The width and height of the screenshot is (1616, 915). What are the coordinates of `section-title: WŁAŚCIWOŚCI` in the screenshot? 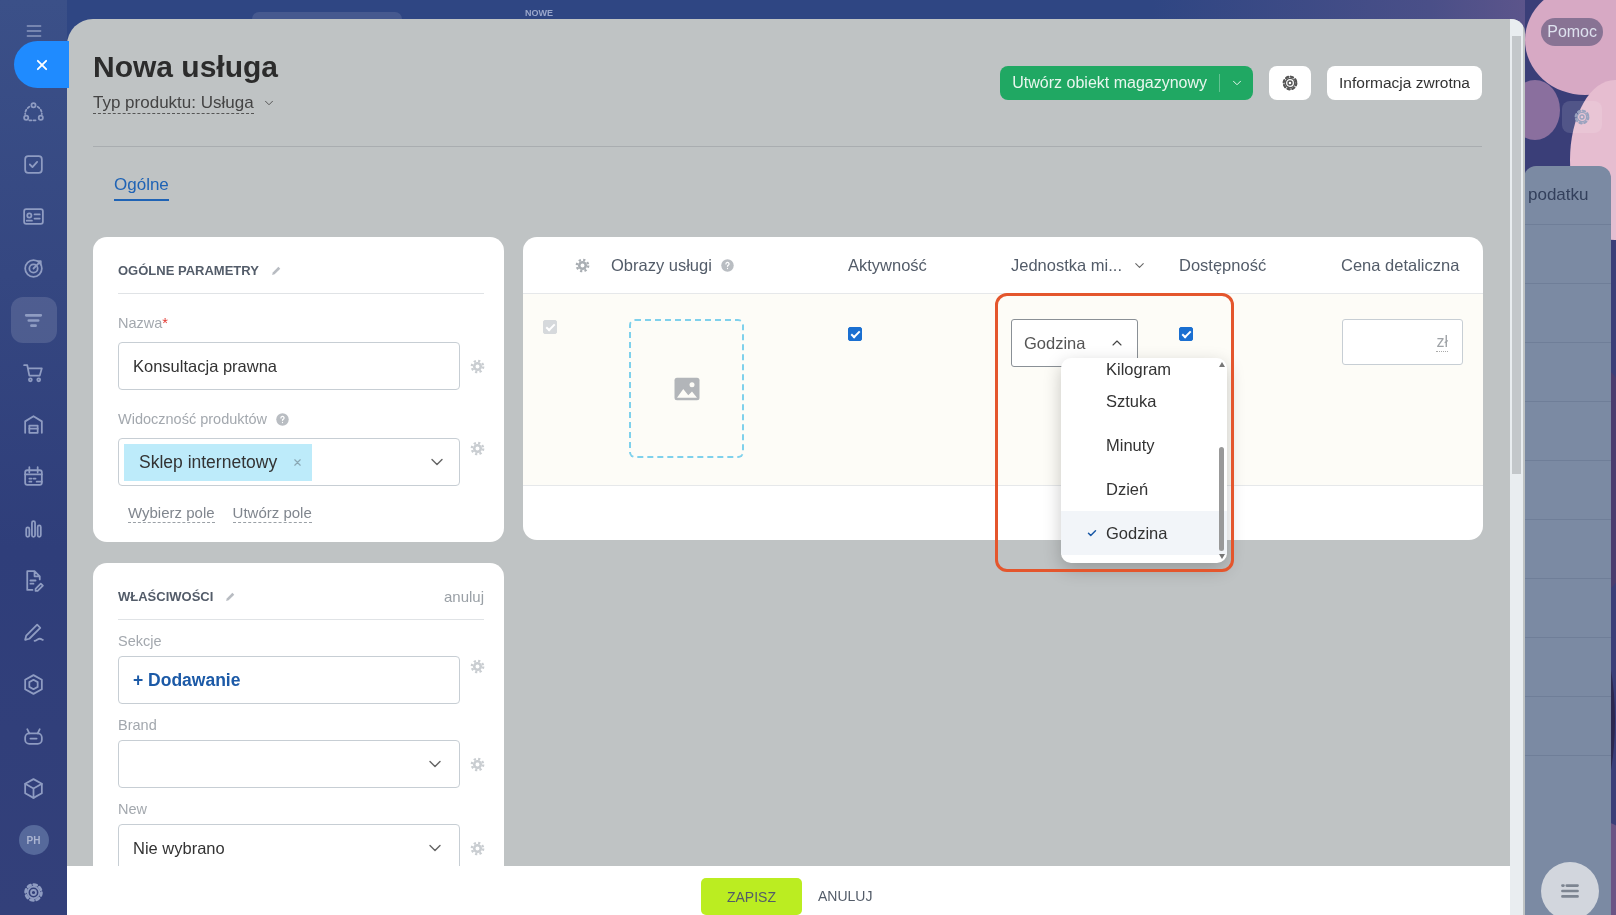 It's located at (166, 596).